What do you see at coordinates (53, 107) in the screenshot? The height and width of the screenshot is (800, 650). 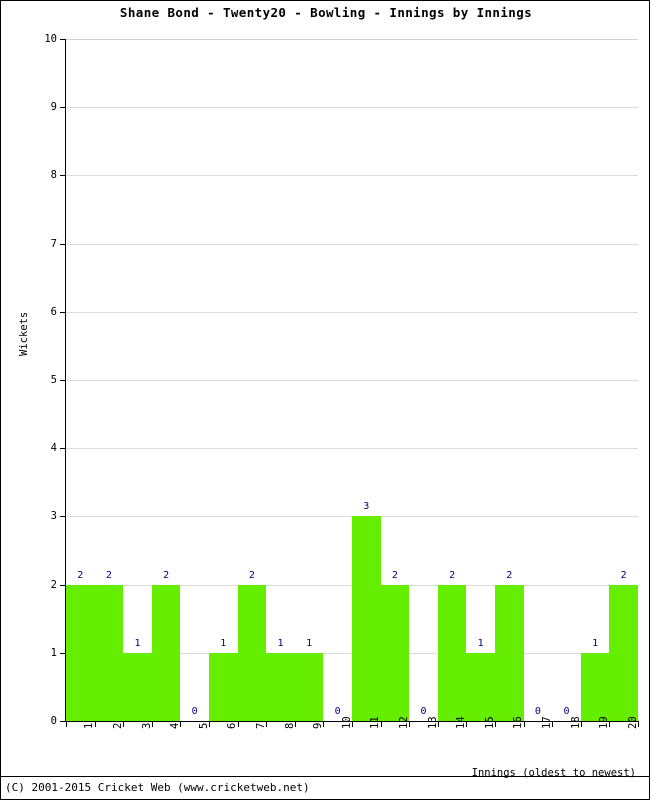 I see `y-tick-label: 9` at bounding box center [53, 107].